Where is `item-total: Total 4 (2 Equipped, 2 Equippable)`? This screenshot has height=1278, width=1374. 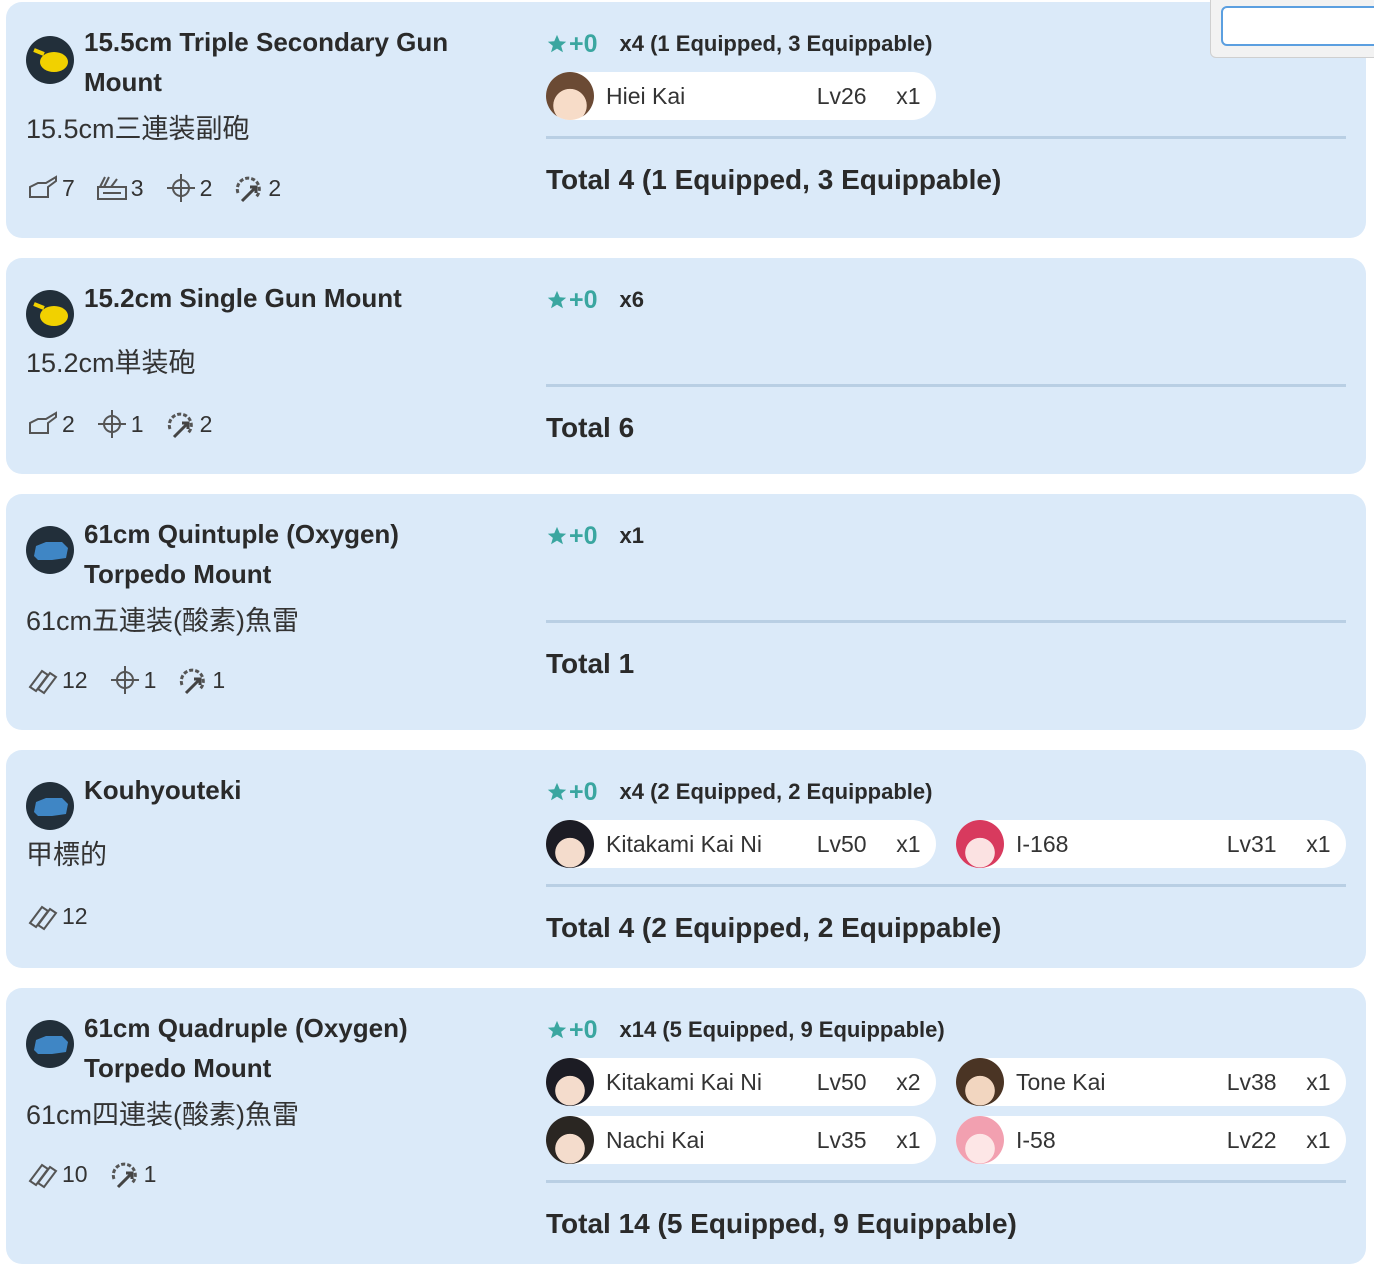 item-total: Total 4 (2 Equipped, 2 Equippable) is located at coordinates (774, 927).